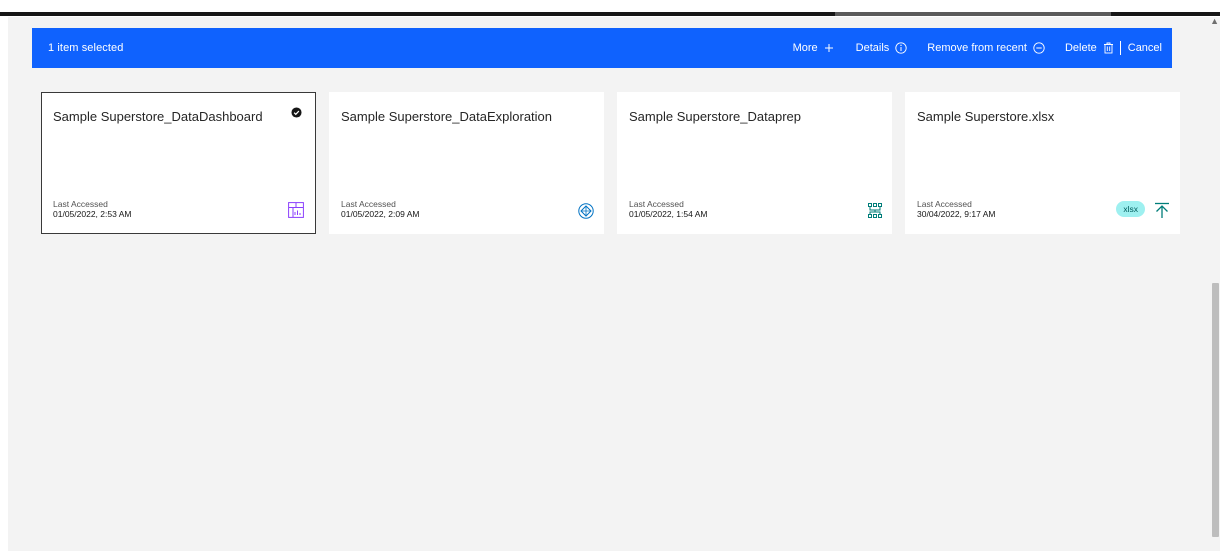  Describe the element at coordinates (875, 210) in the screenshot. I see `data-module-icon` at that location.